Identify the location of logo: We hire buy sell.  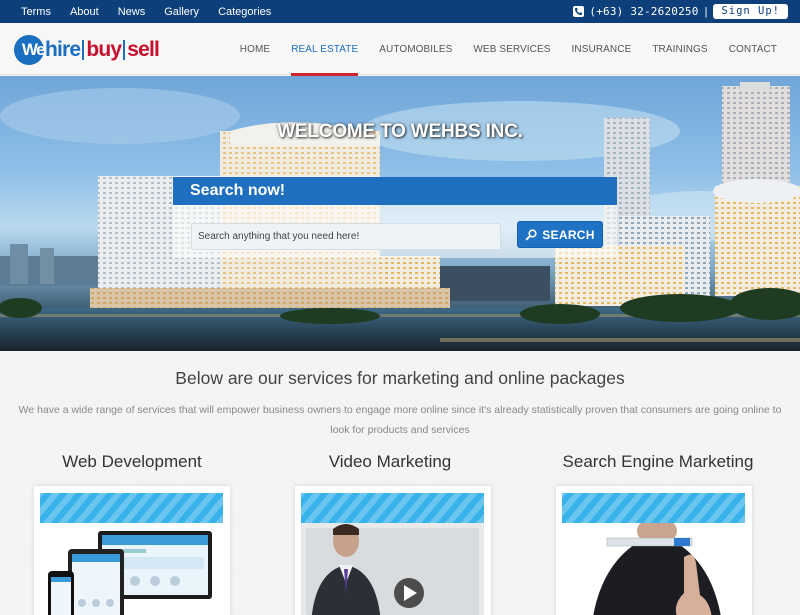
(87, 50).